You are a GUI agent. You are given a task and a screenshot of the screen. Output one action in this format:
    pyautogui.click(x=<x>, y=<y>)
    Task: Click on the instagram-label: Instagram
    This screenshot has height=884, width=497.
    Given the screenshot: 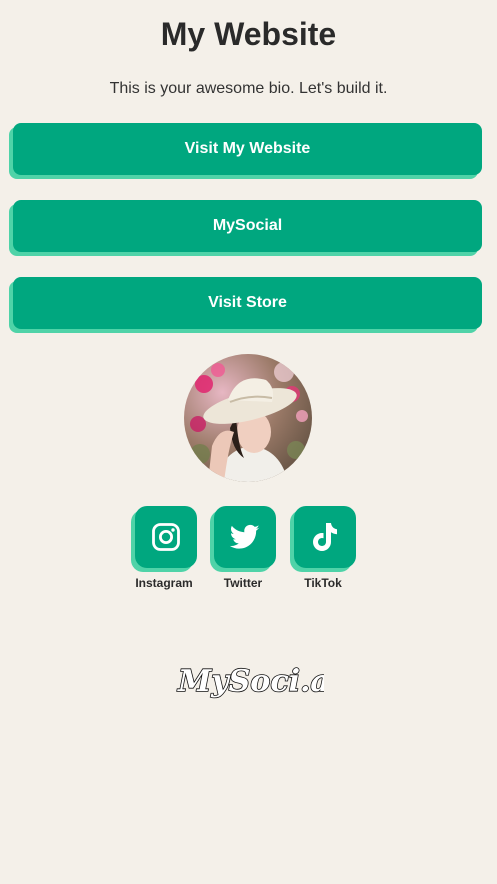 What is the action you would take?
    pyautogui.click(x=164, y=583)
    